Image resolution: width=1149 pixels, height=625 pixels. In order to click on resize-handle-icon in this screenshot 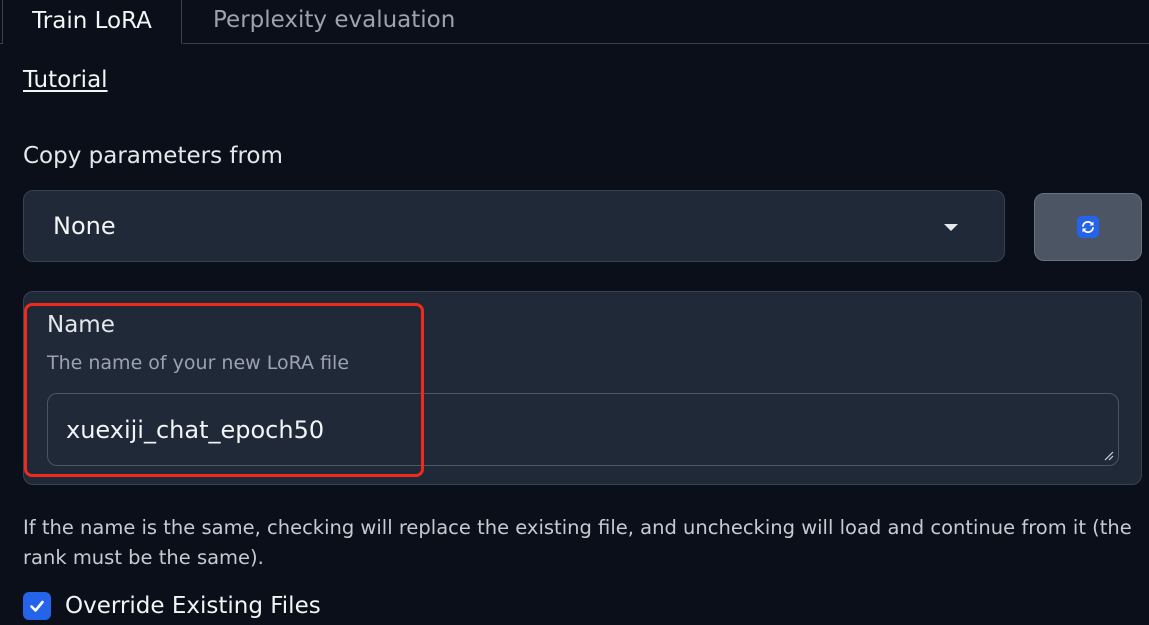, I will do `click(1109, 456)`.